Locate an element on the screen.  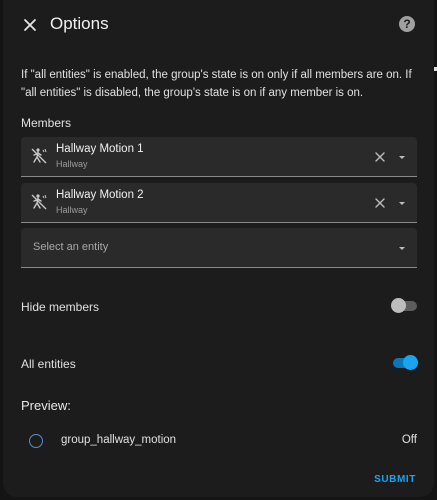
hide-members-label: Hide members is located at coordinates (60, 307).